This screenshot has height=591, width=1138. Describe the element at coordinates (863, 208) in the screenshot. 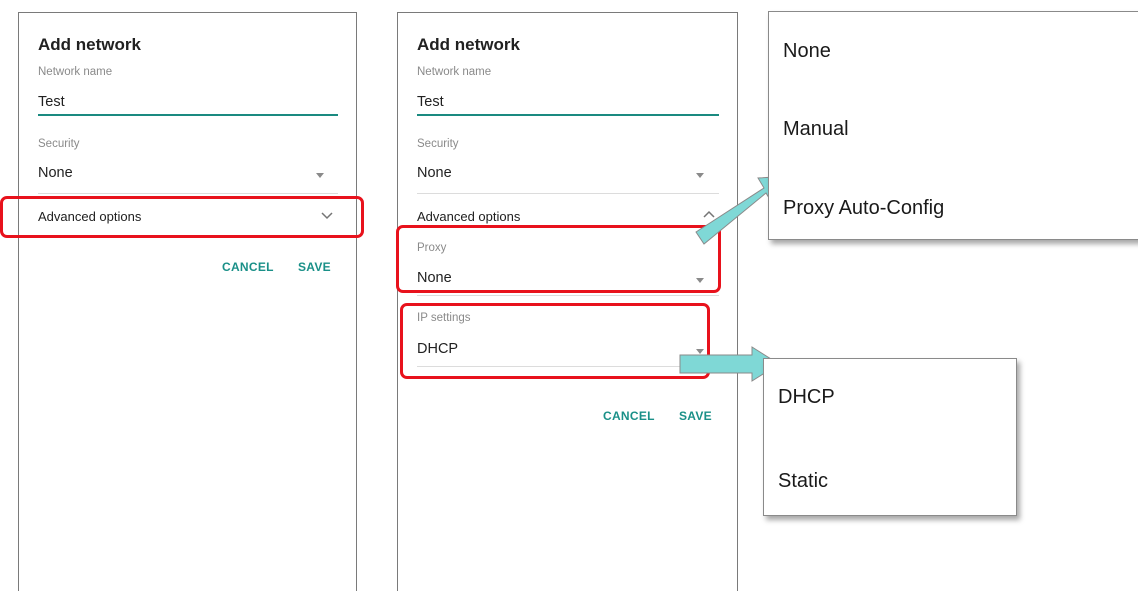

I see `proxy-option-auto-config: Proxy Auto-Config` at that location.